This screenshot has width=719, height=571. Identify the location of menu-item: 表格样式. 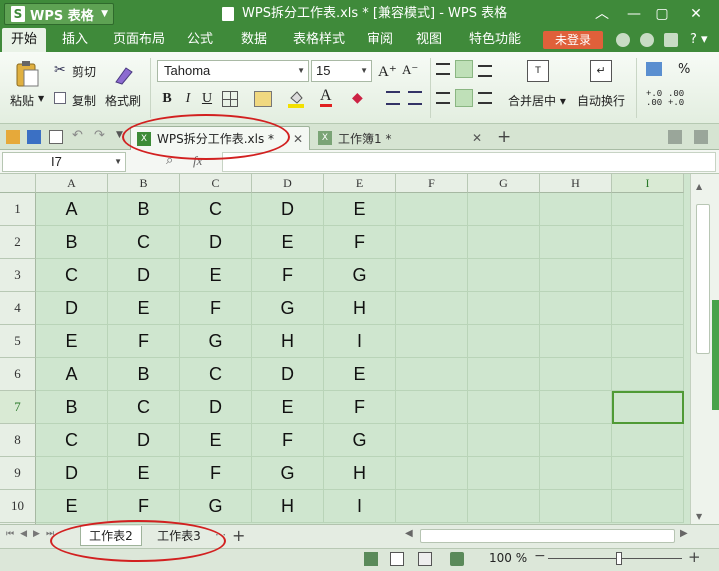
(319, 40).